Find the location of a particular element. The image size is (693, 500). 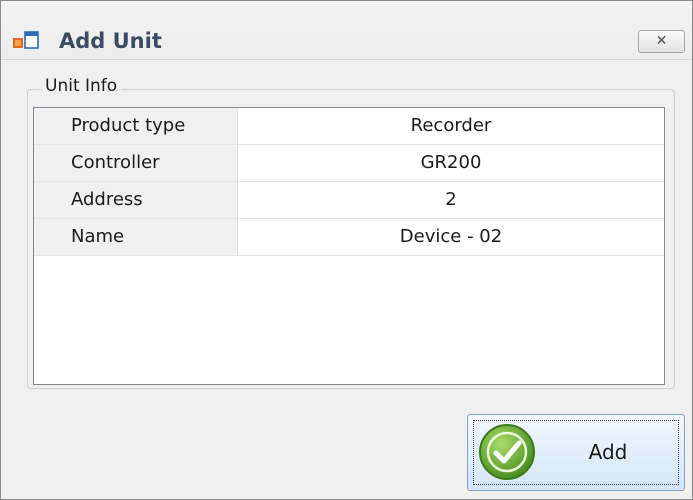

green-check-icon is located at coordinates (507, 452).